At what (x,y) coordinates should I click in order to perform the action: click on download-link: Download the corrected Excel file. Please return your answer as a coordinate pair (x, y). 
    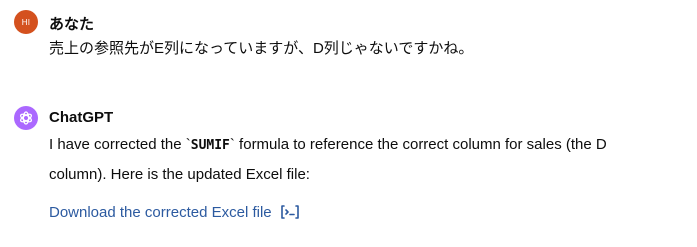
    Looking at the image, I should click on (160, 212).